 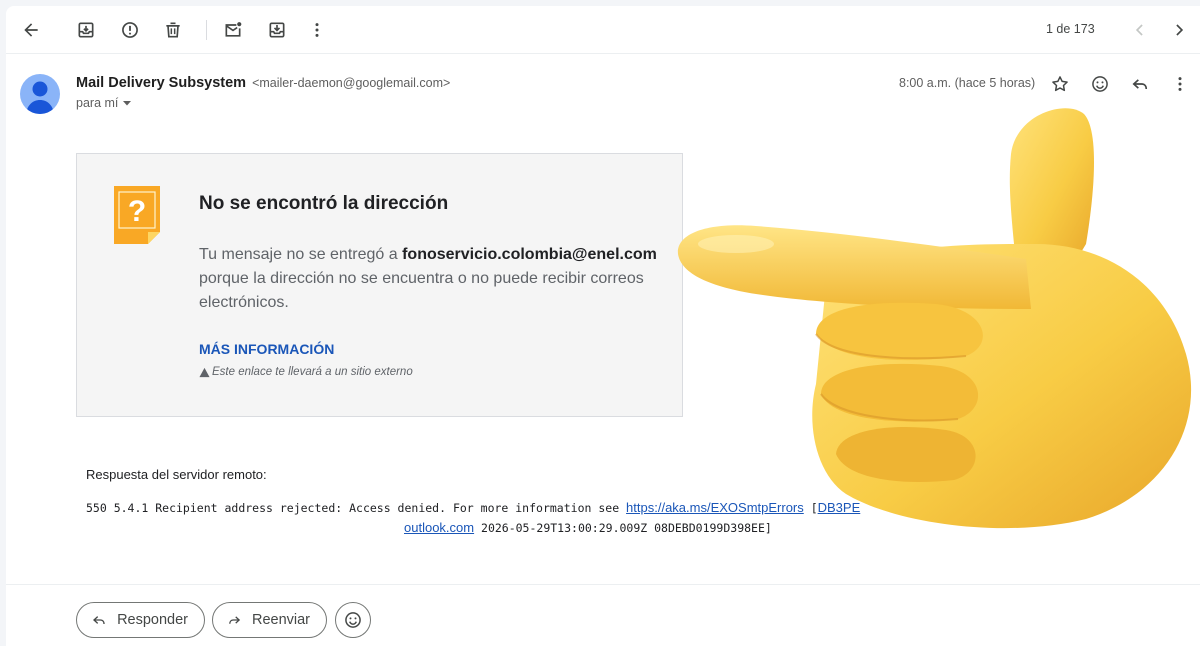 I want to click on footer-divider, so click(x=603, y=584).